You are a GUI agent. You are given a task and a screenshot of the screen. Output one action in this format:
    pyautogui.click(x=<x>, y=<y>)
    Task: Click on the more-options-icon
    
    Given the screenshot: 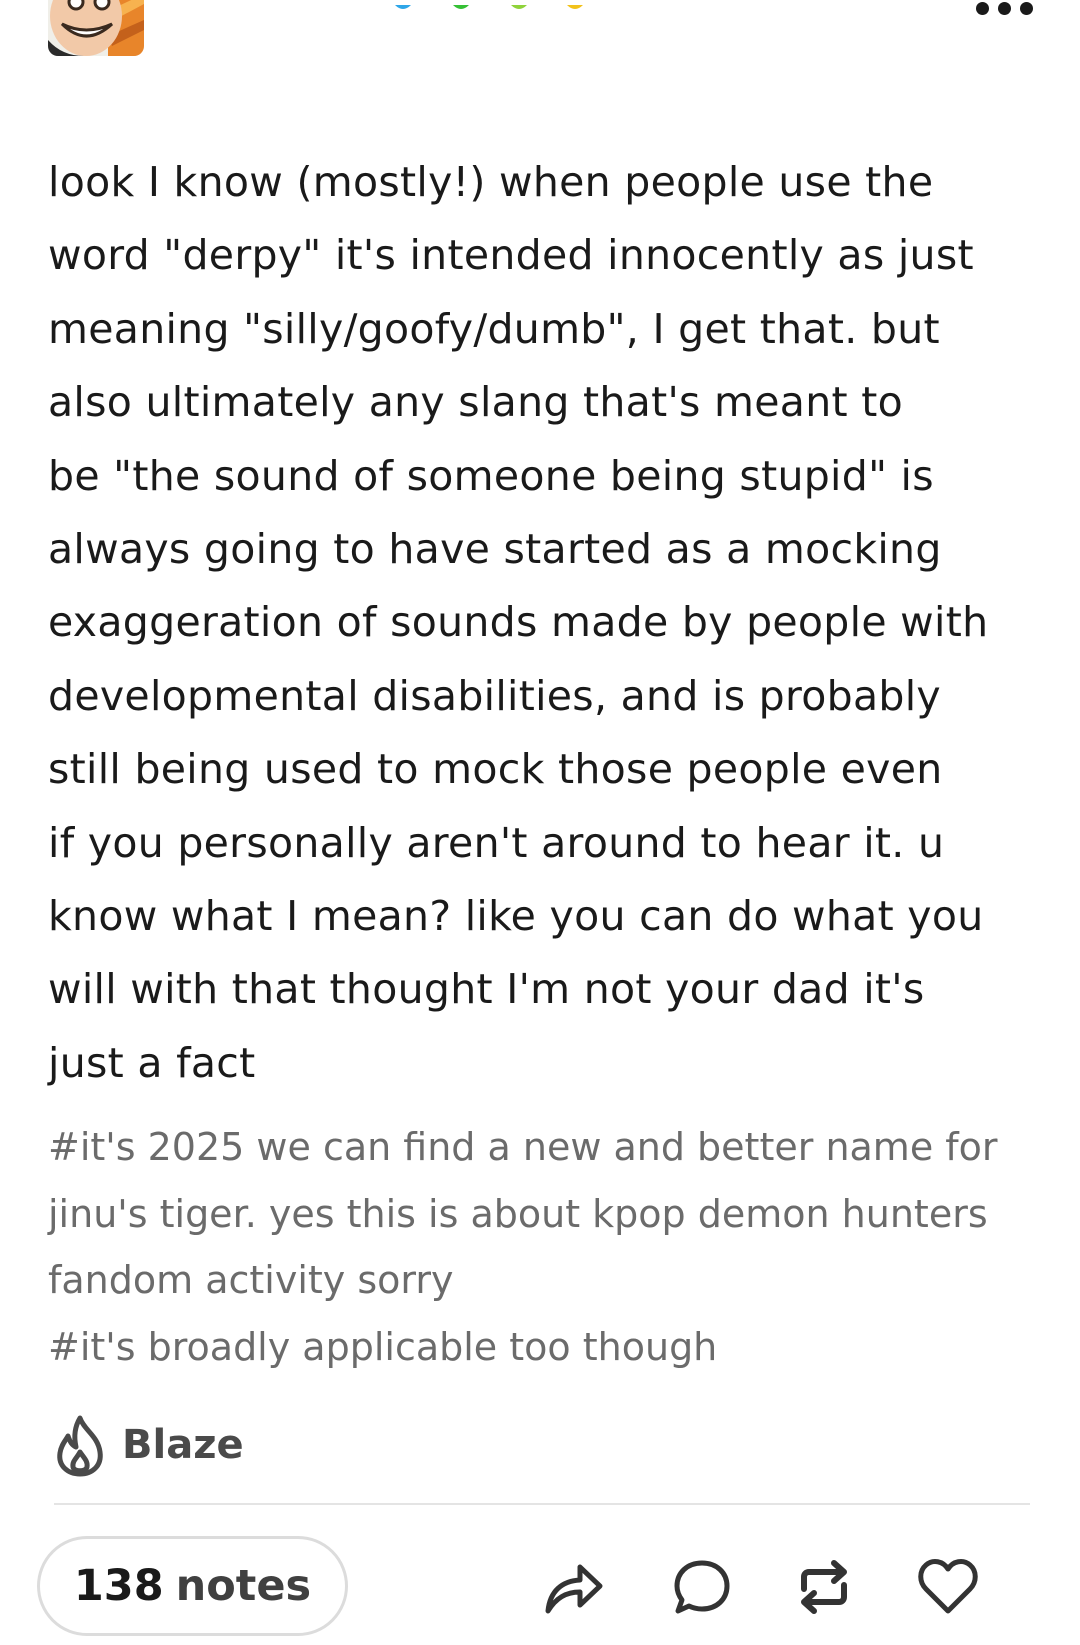 What is the action you would take?
    pyautogui.click(x=982, y=8)
    